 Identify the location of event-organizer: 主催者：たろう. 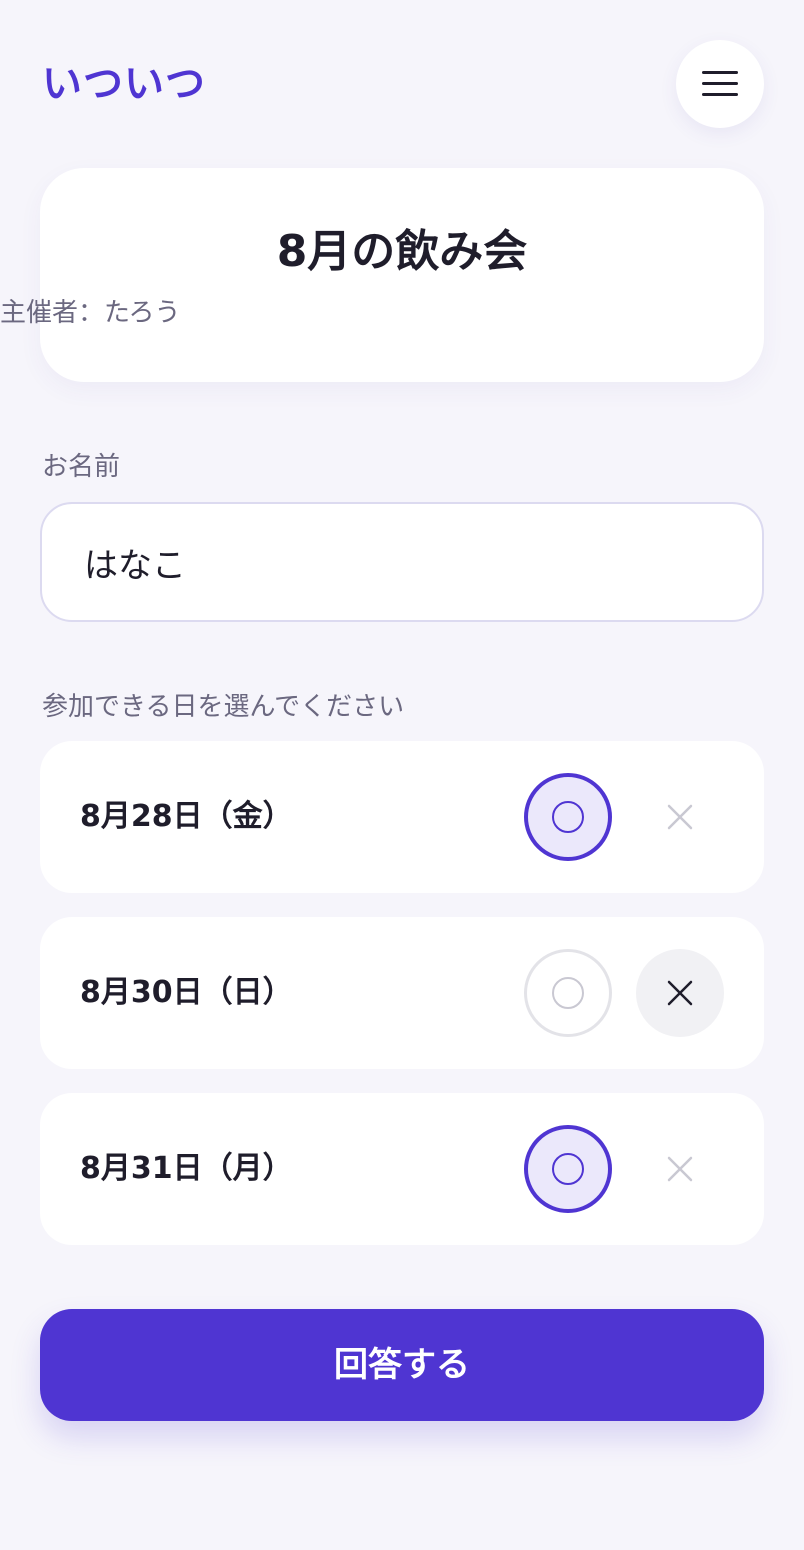
(90, 313).